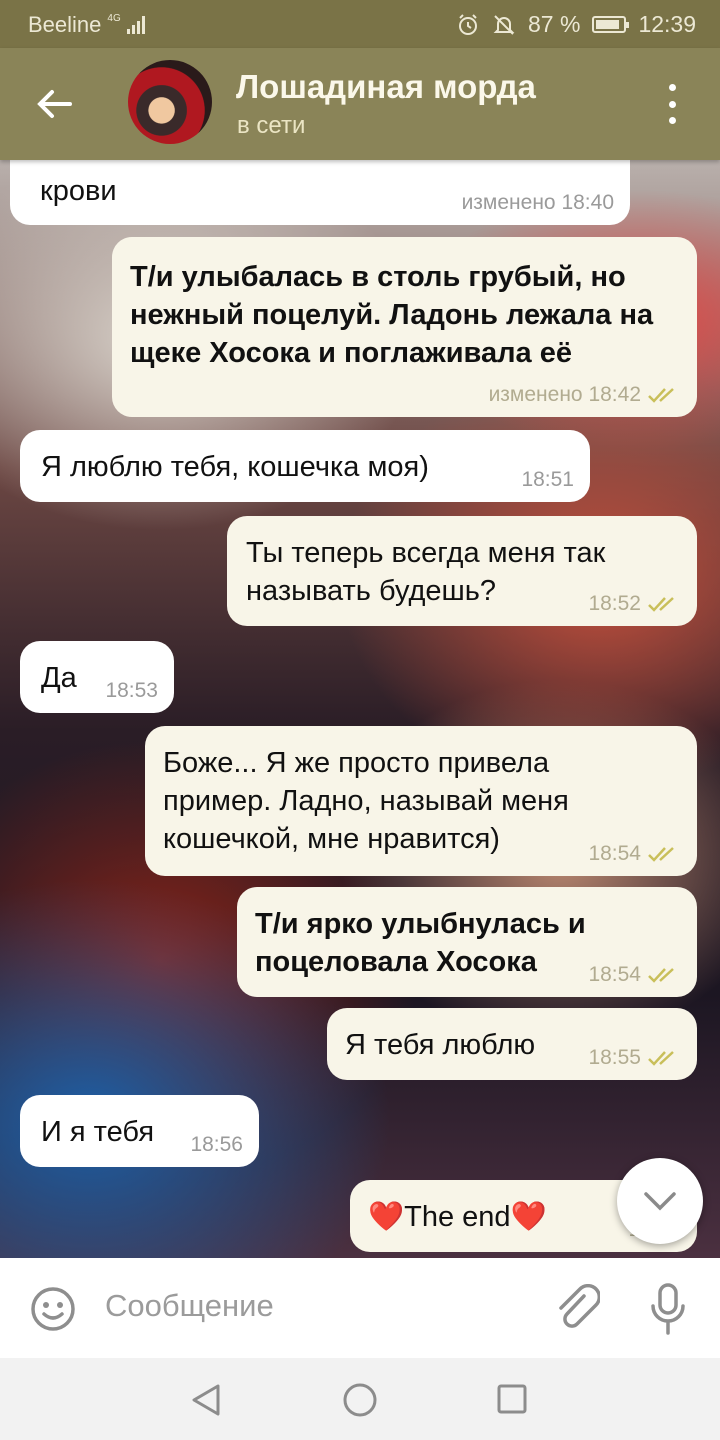 This screenshot has width=720, height=1440. I want to click on scroll-down-button, so click(660, 1201).